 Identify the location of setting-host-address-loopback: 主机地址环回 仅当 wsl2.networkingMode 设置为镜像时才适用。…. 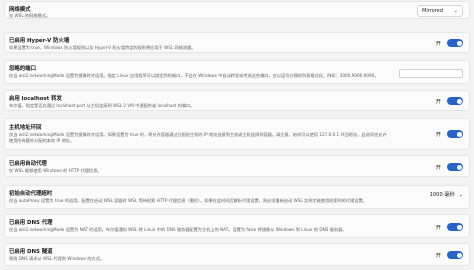
(237, 134).